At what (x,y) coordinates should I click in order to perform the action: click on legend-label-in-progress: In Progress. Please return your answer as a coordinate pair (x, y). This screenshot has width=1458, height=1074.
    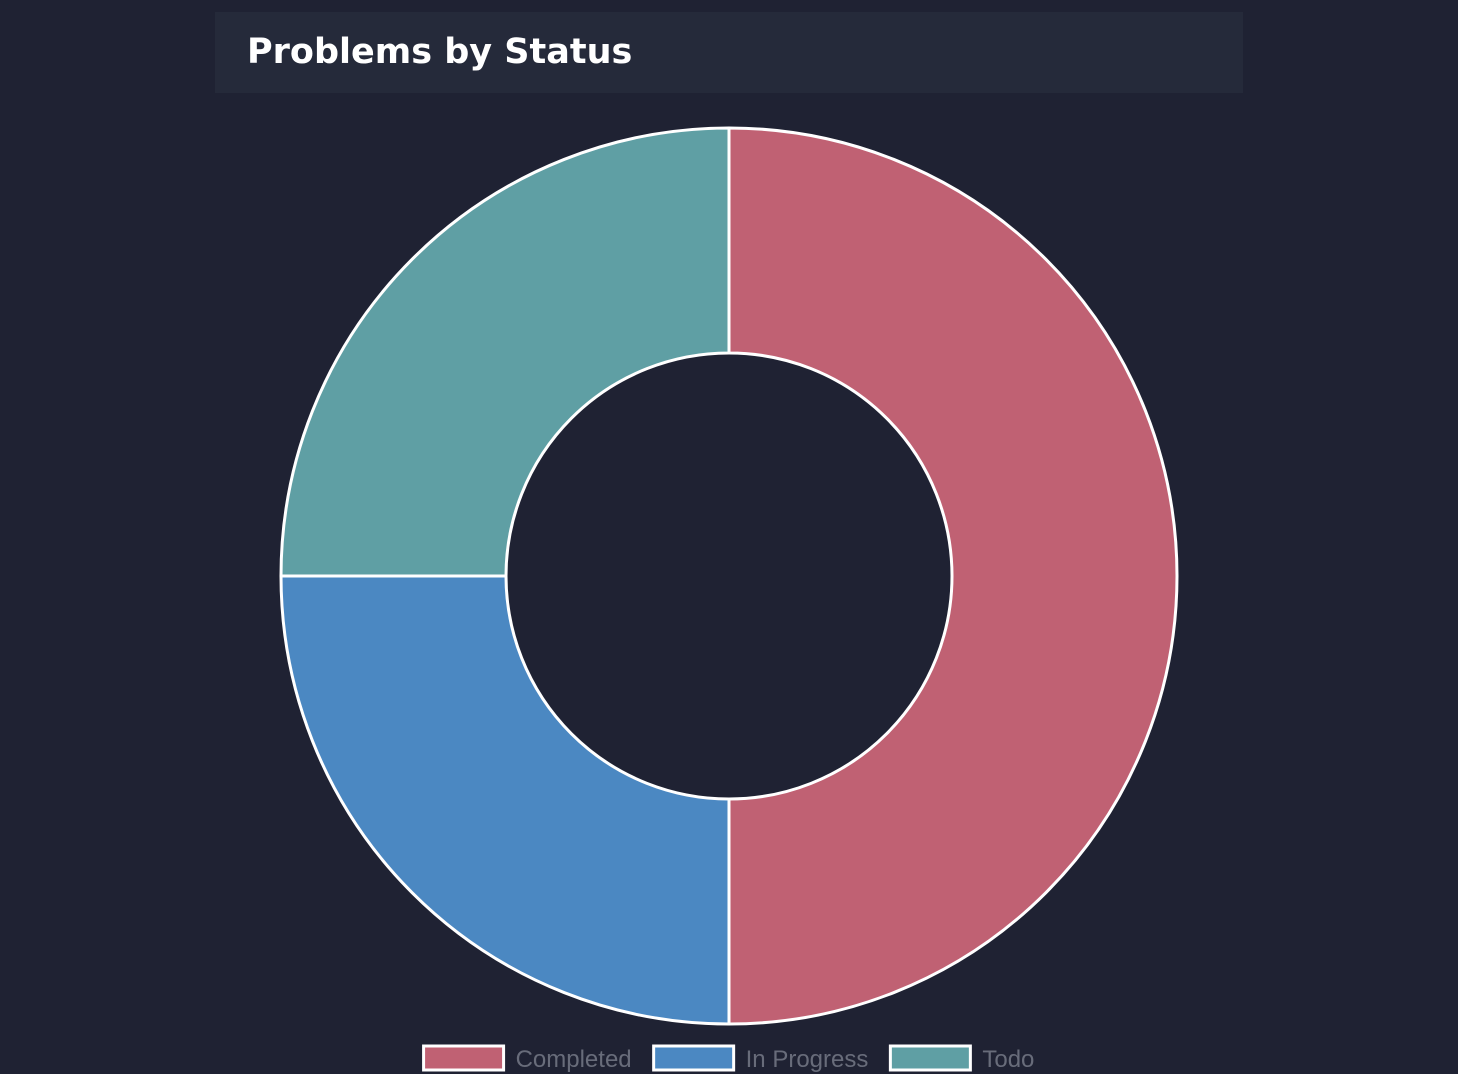
    Looking at the image, I should click on (807, 1059).